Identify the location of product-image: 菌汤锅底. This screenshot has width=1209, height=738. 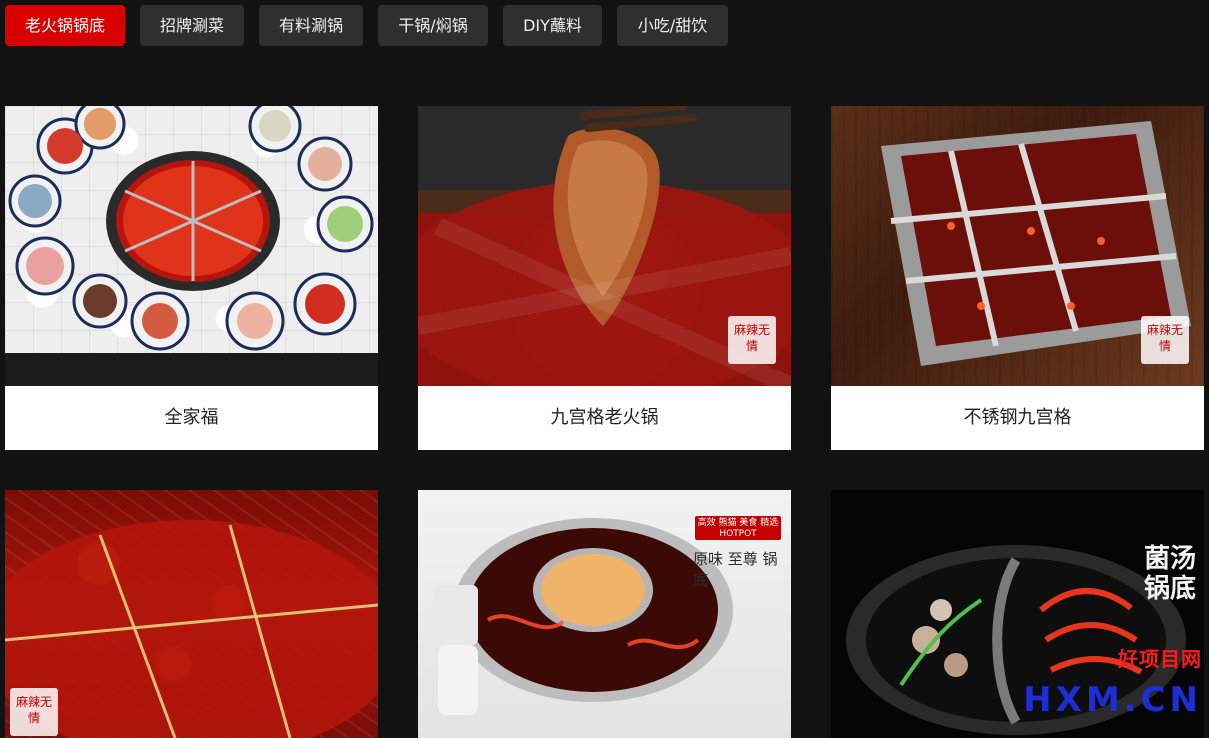
(1017, 614).